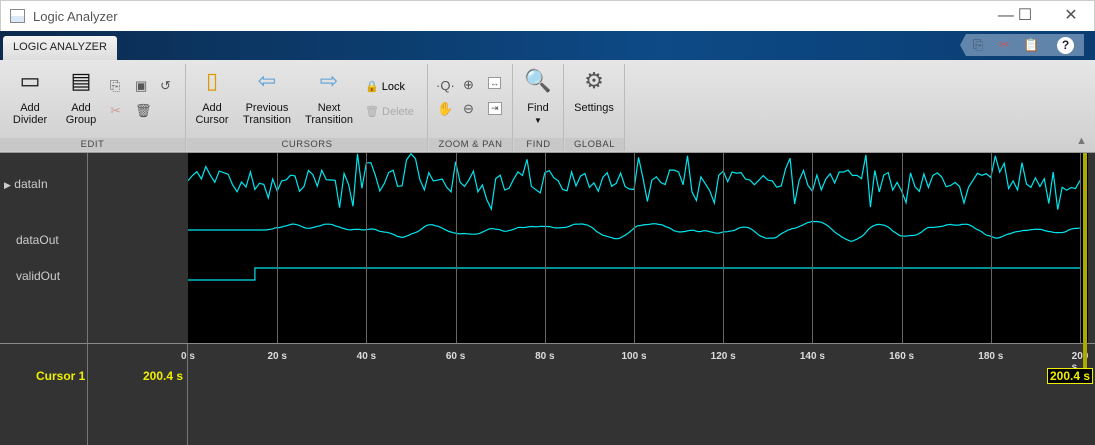 Image resolution: width=1095 pixels, height=445 pixels. I want to click on tick-label: 80 s, so click(545, 356).